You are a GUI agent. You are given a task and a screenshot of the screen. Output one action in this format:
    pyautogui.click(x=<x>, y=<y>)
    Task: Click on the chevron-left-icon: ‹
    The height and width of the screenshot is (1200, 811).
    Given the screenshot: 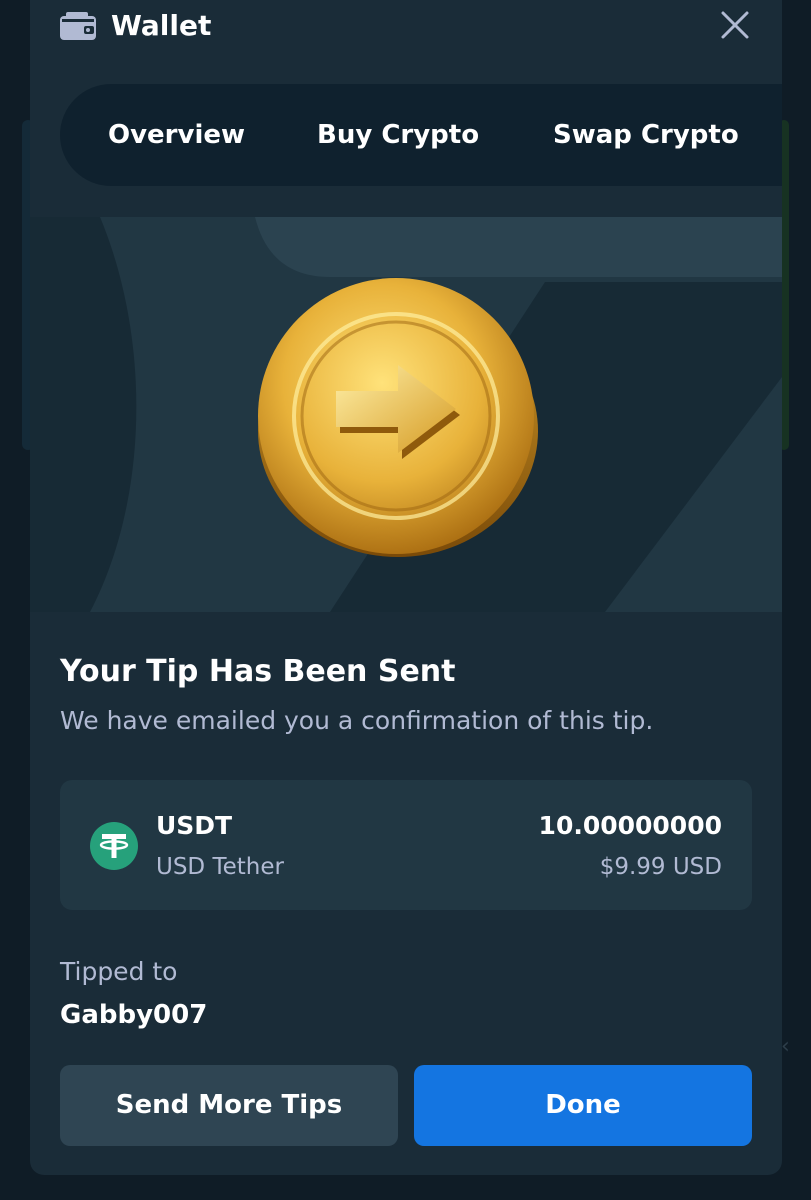 What is the action you would take?
    pyautogui.click(x=785, y=1046)
    